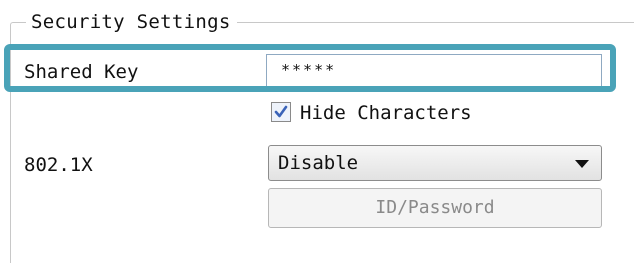 This screenshot has height=263, width=634. What do you see at coordinates (386, 113) in the screenshot?
I see `hide-characters-label: Hide Characters` at bounding box center [386, 113].